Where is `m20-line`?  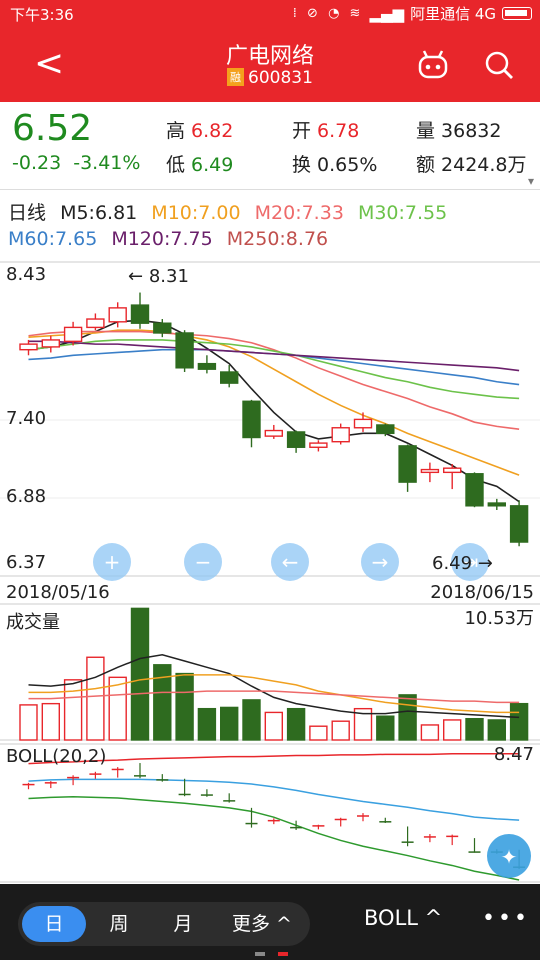
m20-line is located at coordinates (274, 380).